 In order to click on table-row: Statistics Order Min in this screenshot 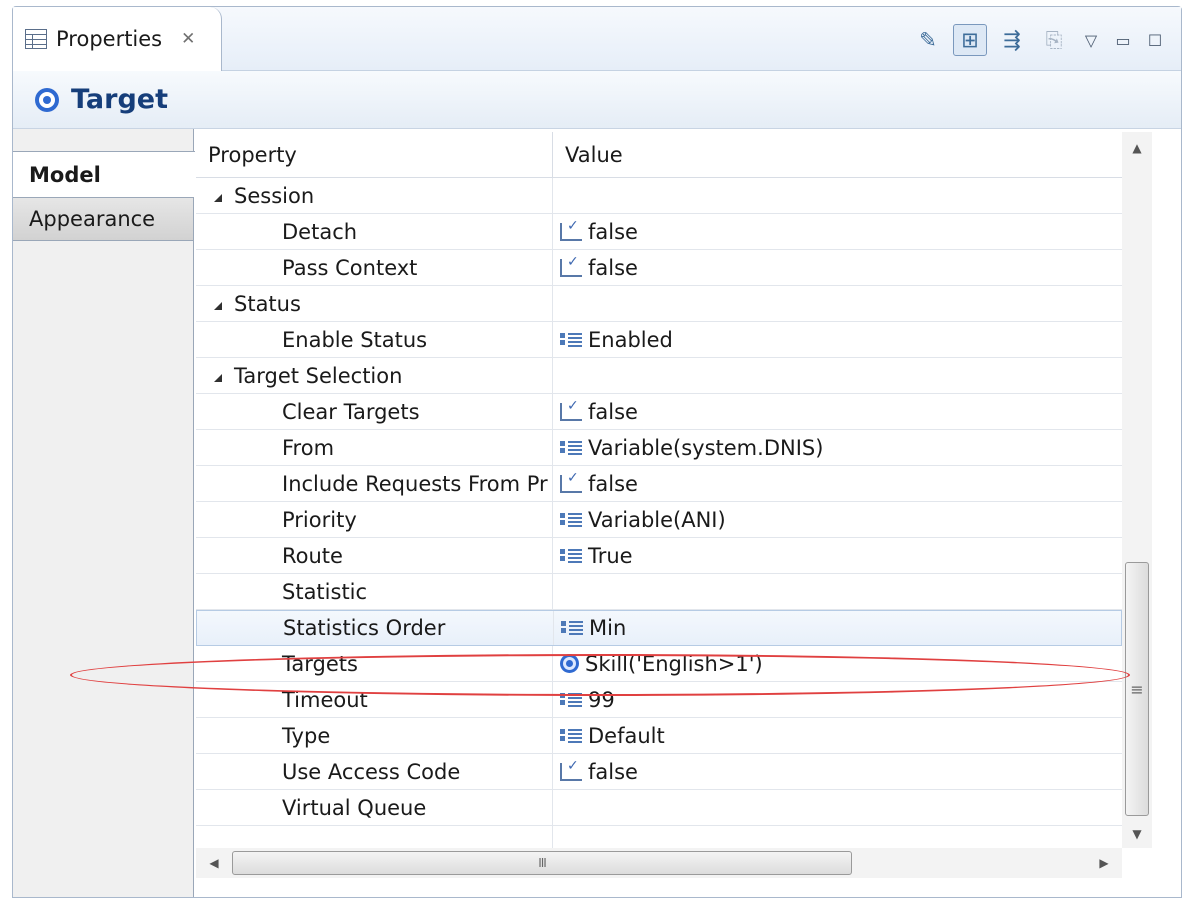, I will do `click(659, 628)`.